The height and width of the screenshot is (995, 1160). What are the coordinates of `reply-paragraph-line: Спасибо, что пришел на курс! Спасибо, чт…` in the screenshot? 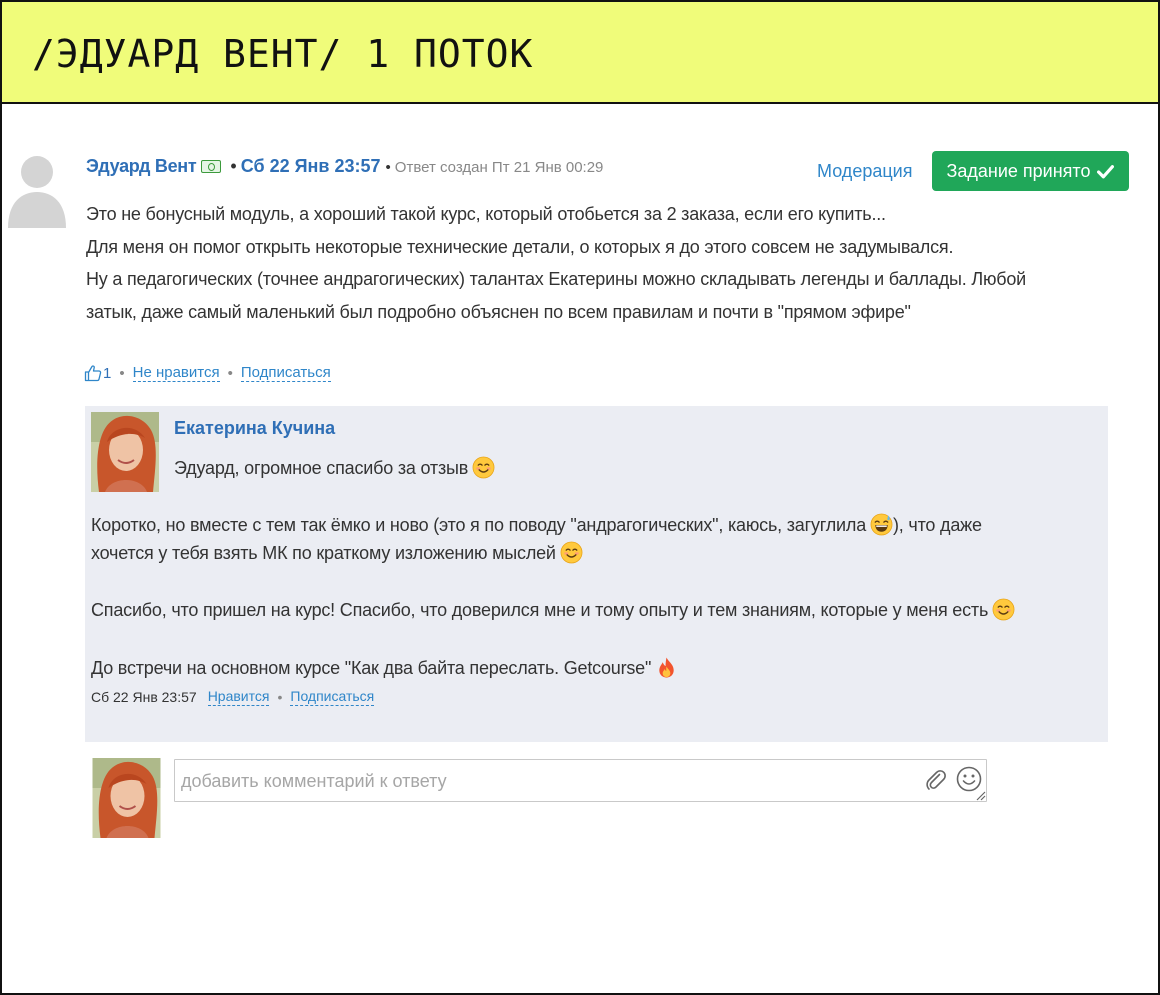 It's located at (553, 609).